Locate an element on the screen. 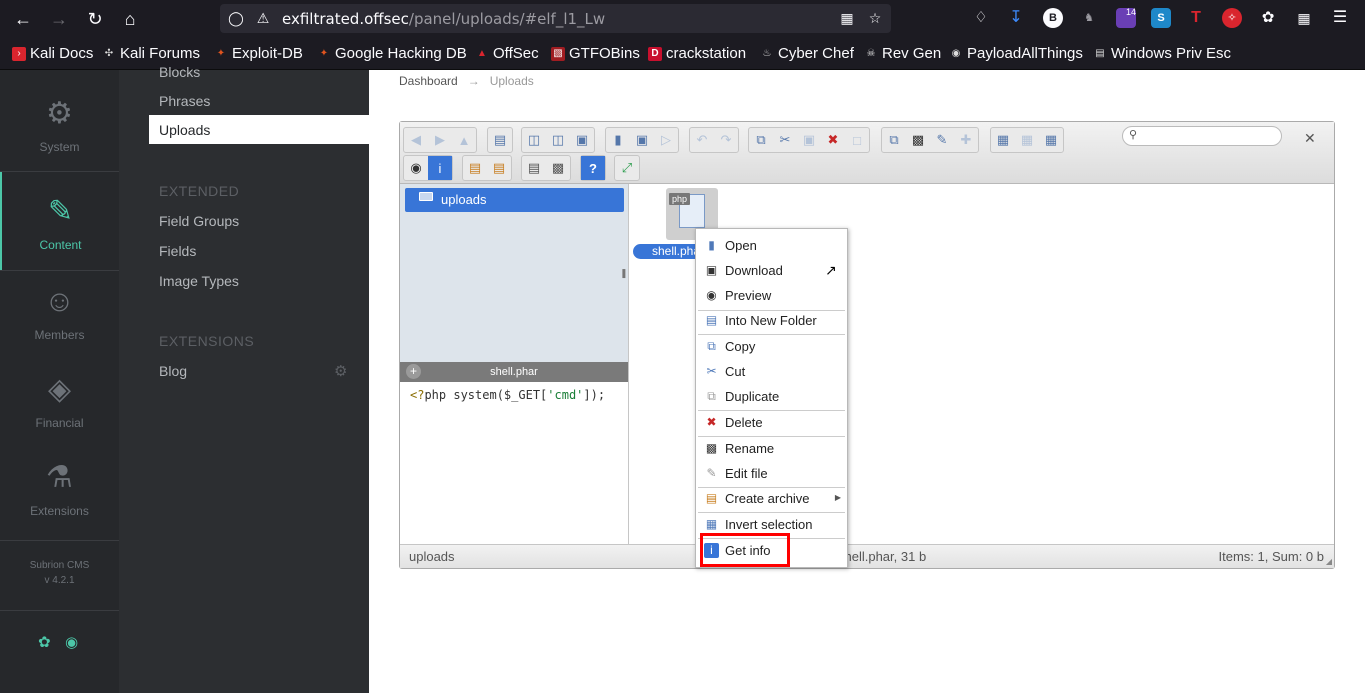 This screenshot has height=693, width=1365. edit-icon: ✎ is located at coordinates (942, 140).